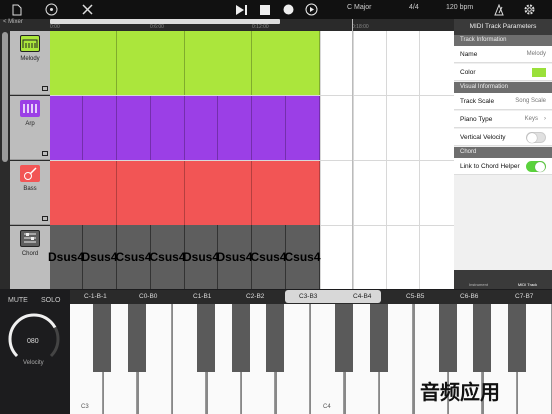 The height and width of the screenshot is (414, 552). I want to click on play-circle-icon, so click(311, 9).